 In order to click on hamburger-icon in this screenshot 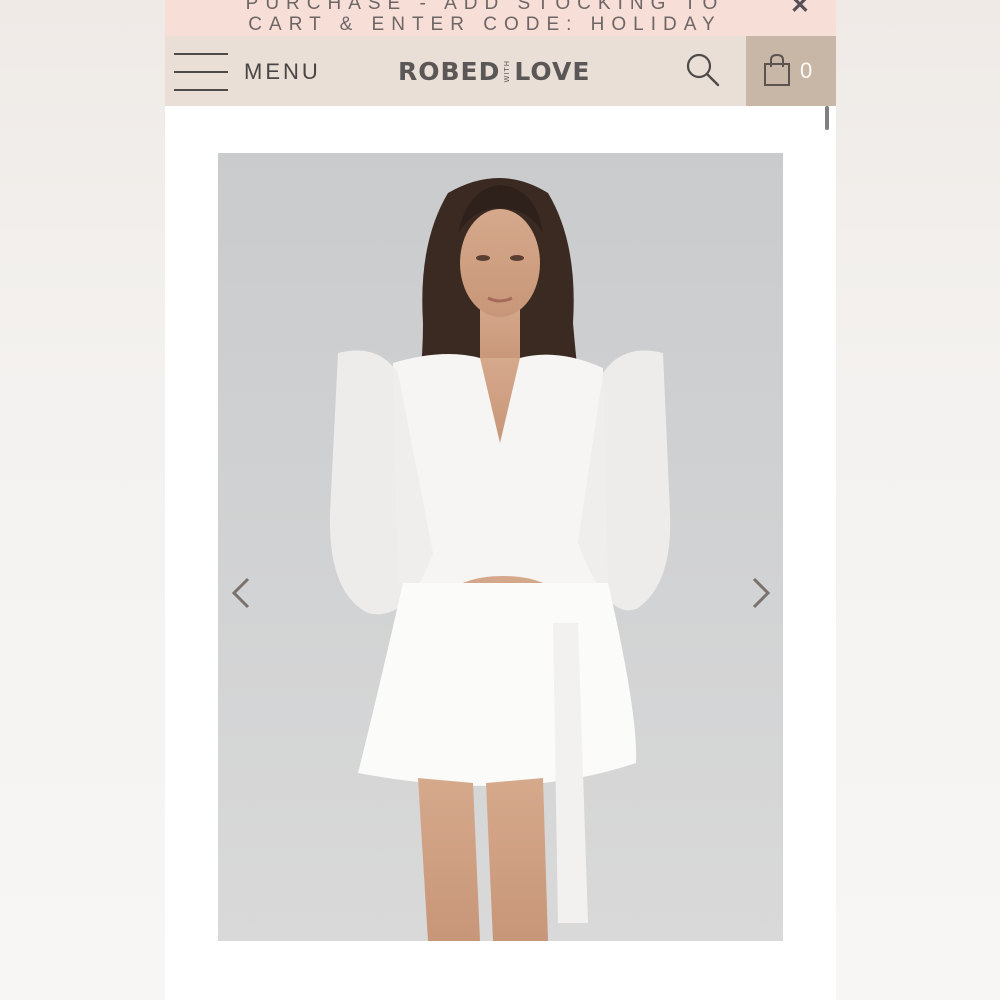, I will do `click(201, 72)`.